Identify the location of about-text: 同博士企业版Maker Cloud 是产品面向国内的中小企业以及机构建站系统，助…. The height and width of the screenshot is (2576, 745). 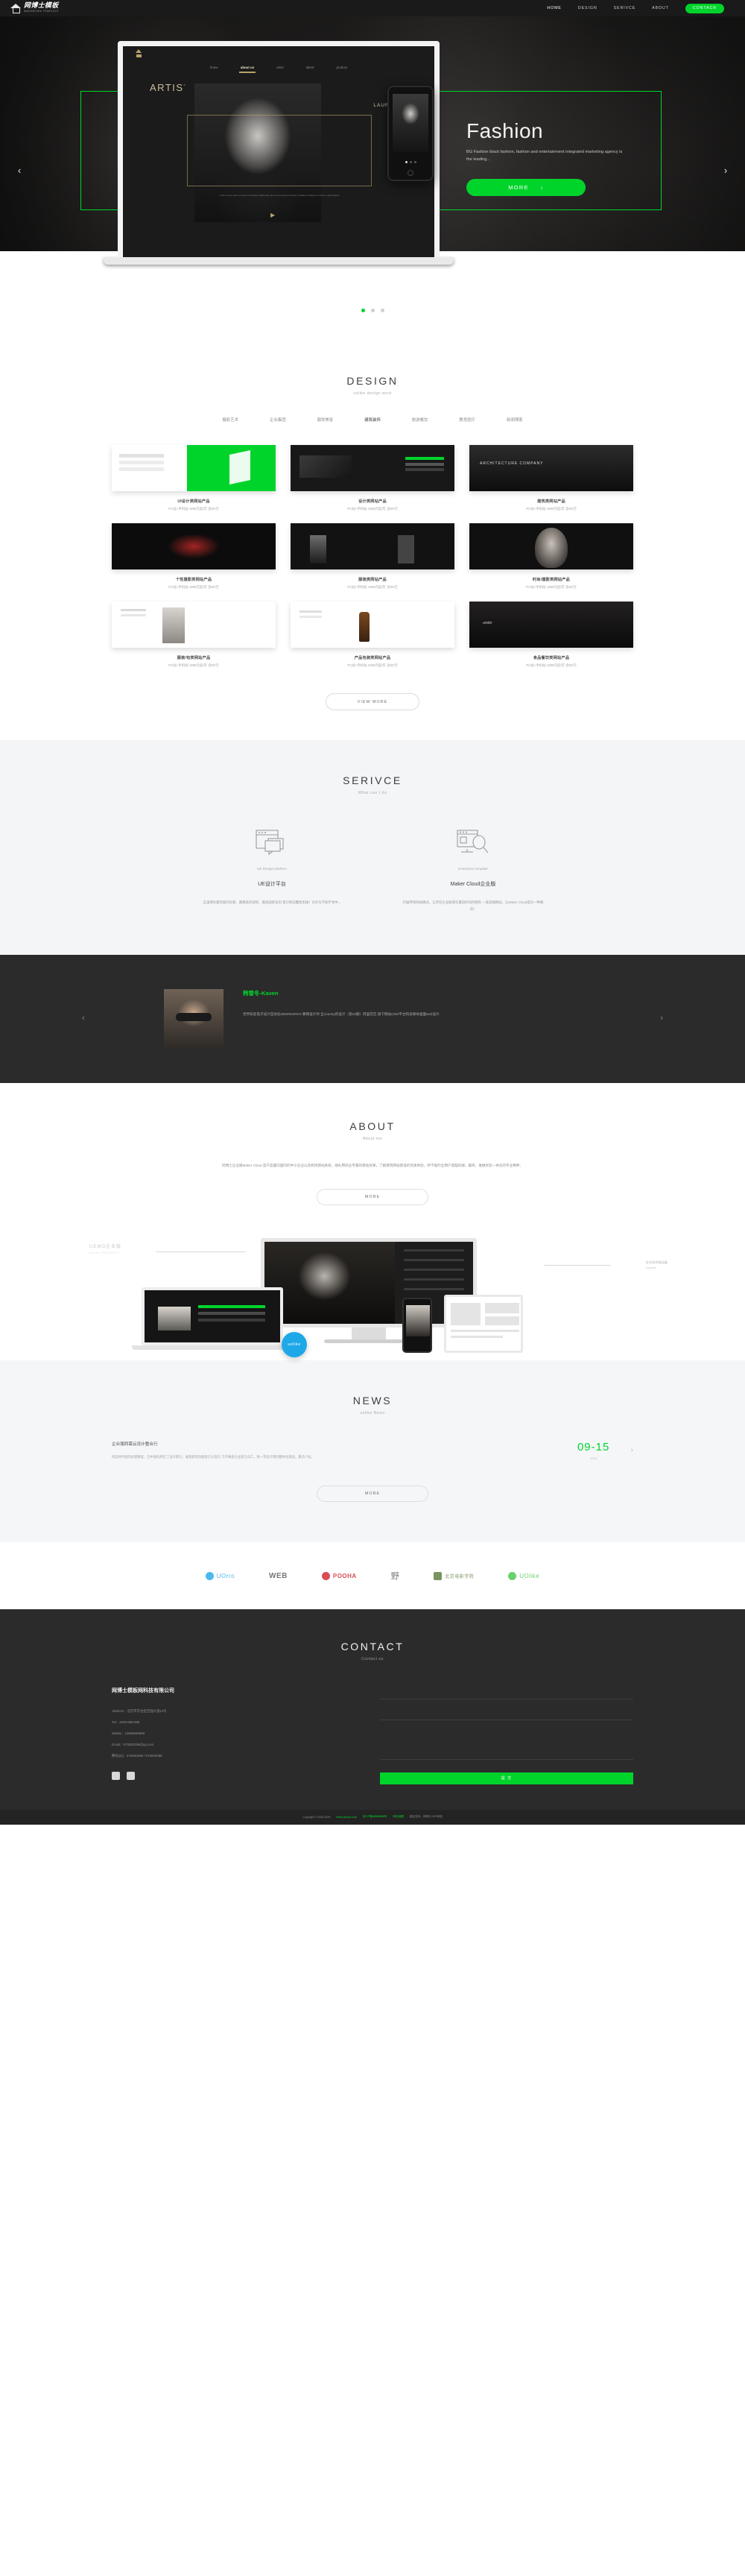
(372, 1165).